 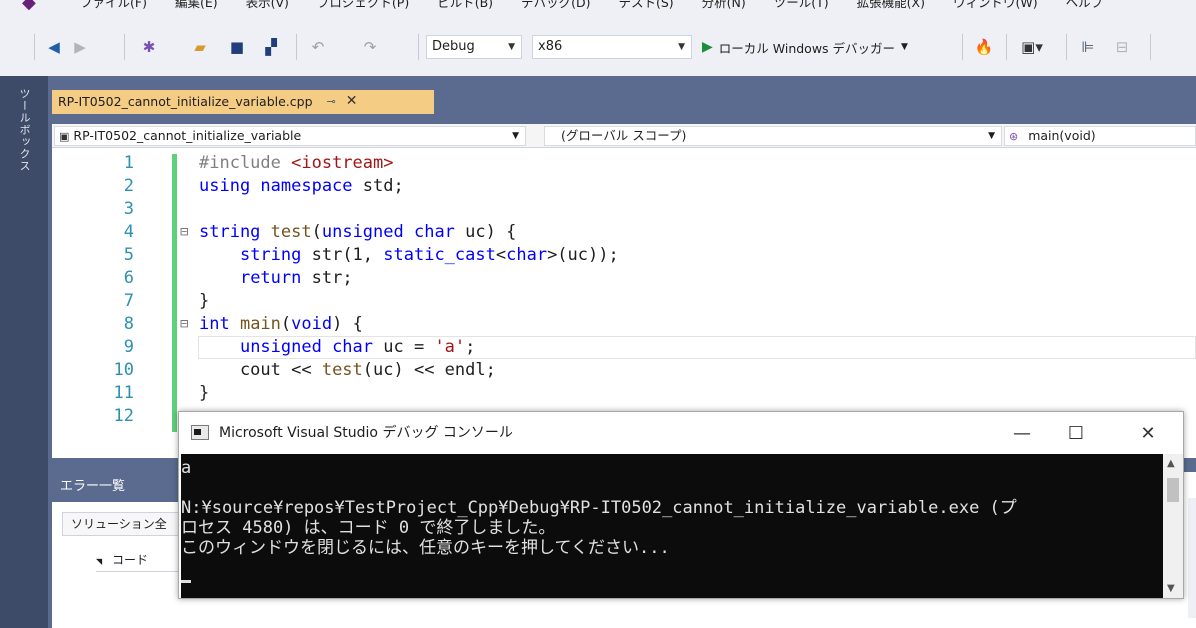 I want to click on navigate-forward-icon: ▶, so click(x=80, y=47).